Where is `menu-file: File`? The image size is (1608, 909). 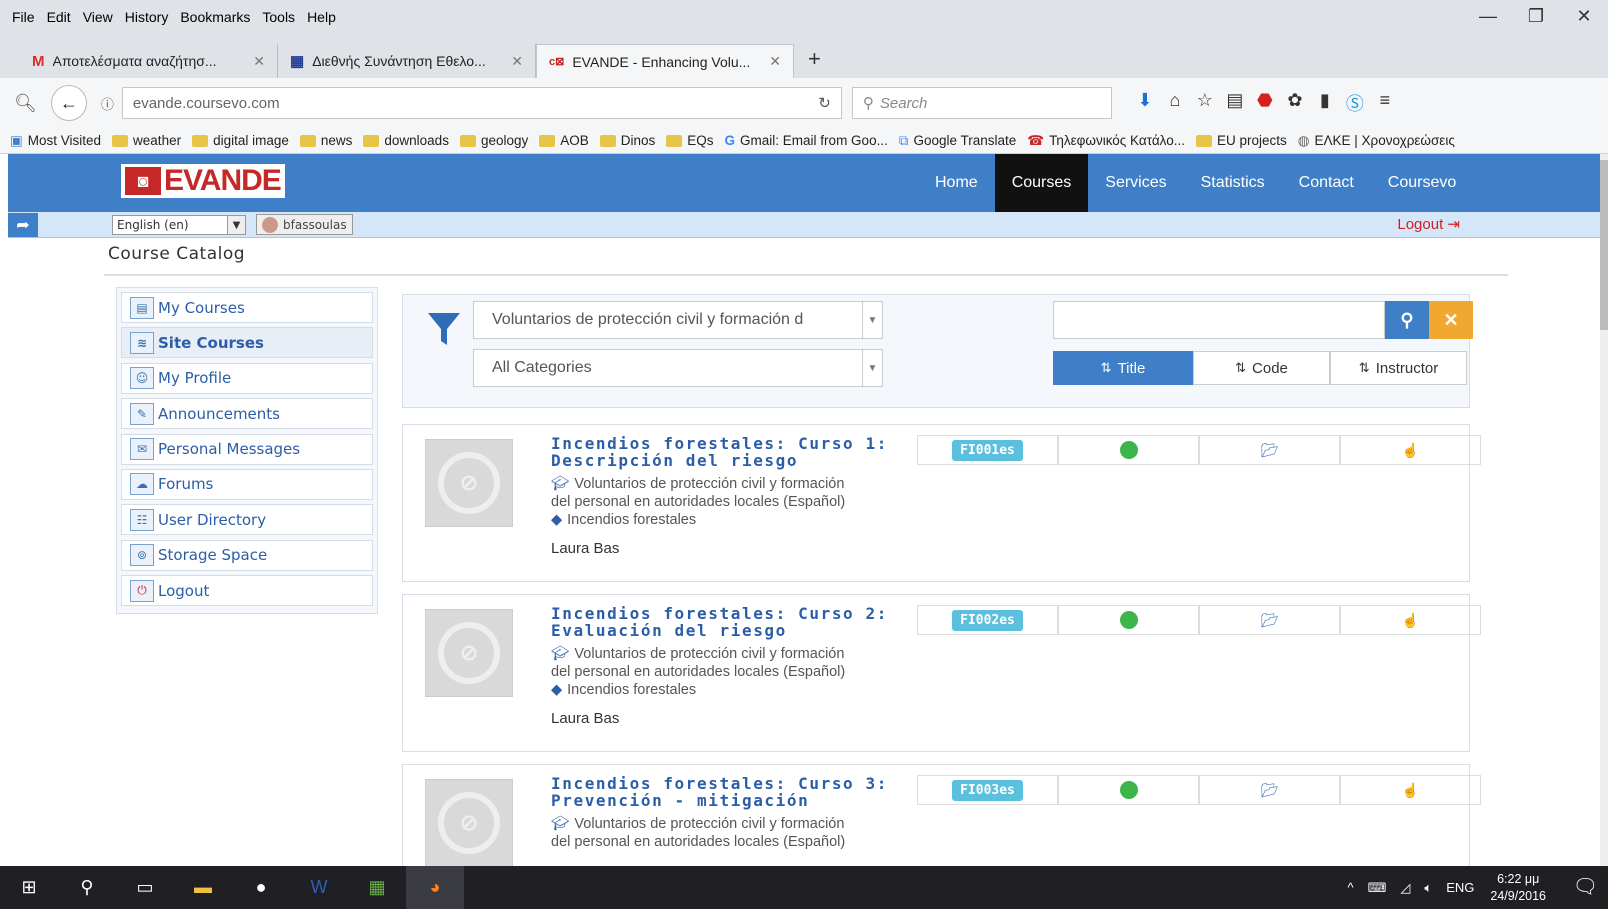
menu-file: File is located at coordinates (23, 17).